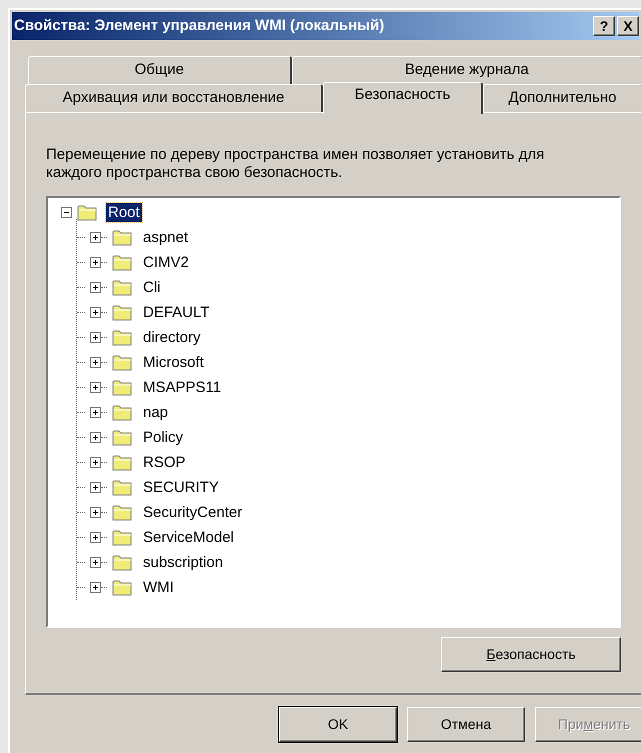 The width and height of the screenshot is (641, 753). I want to click on window-title: Свойства: Элемент управления WMI (локальный), so click(199, 26).